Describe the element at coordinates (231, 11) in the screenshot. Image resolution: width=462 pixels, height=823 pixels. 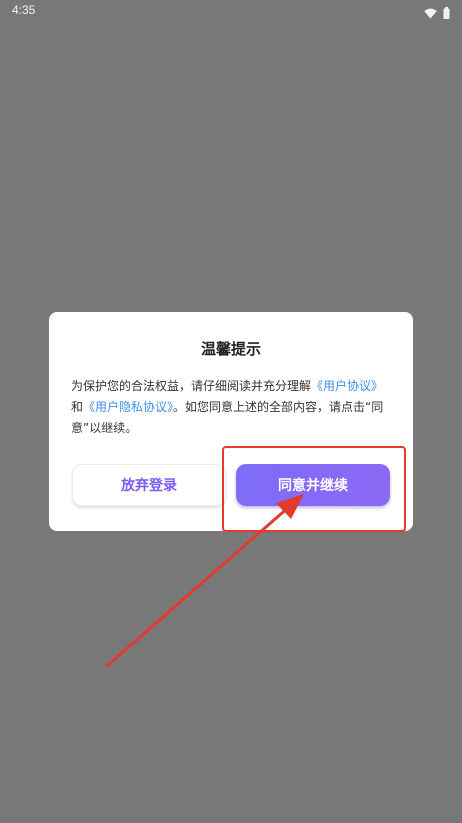
I see `status-bar: 4:35` at that location.